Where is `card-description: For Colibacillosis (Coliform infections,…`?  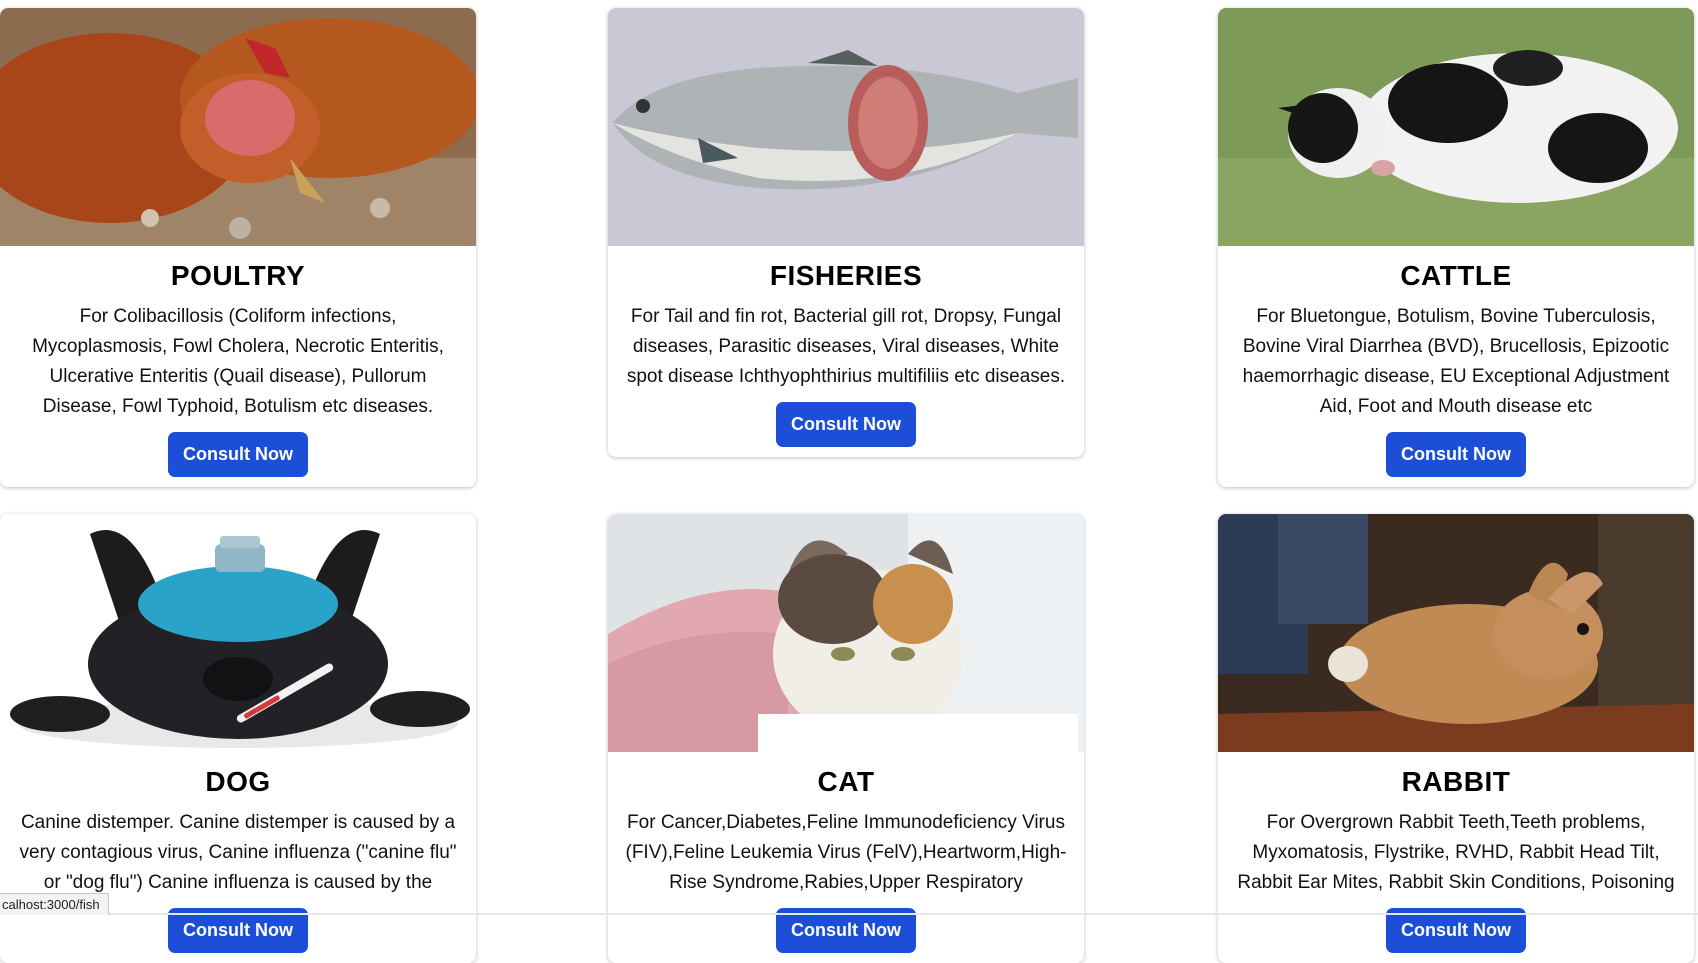 card-description: For Colibacillosis (Coliform infections,… is located at coordinates (238, 362).